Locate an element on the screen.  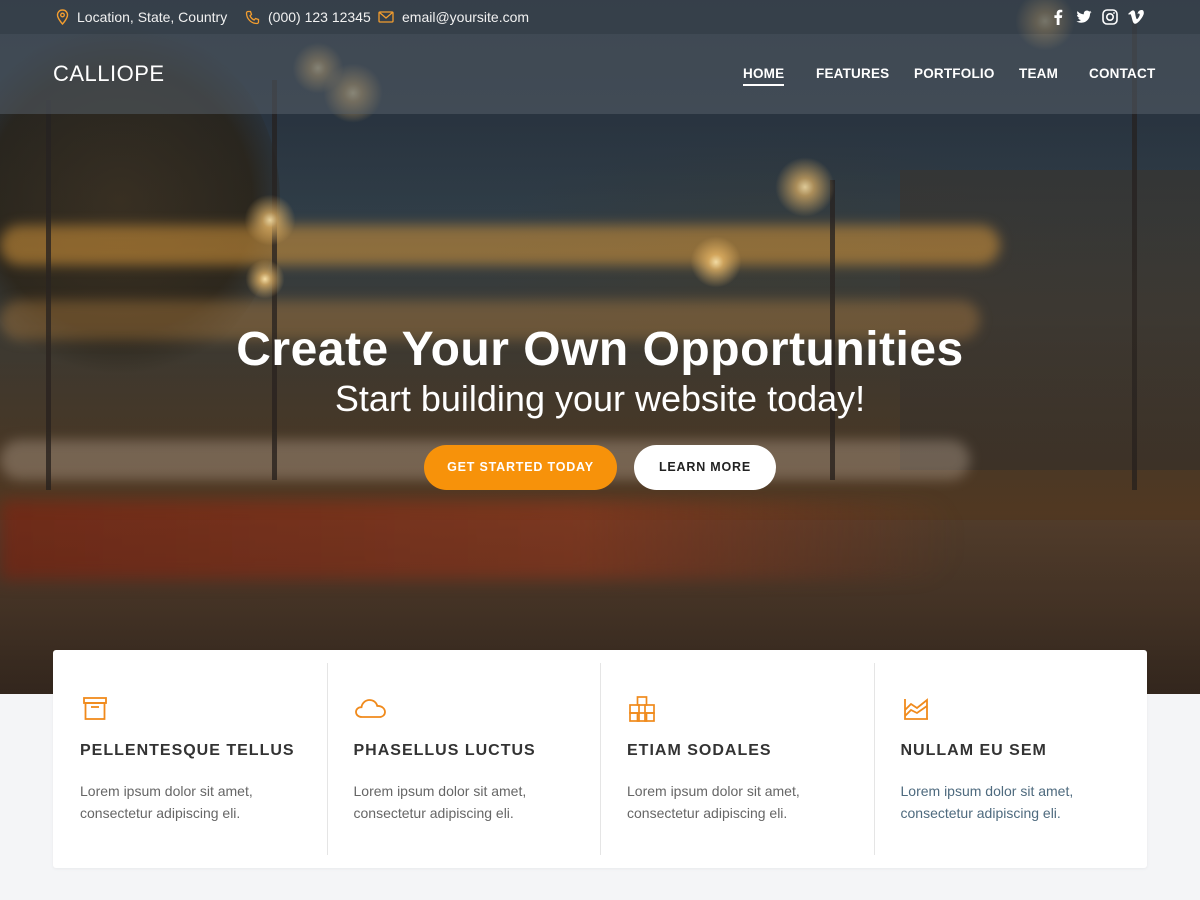
nav-contact: CONTACT is located at coordinates (1122, 74).